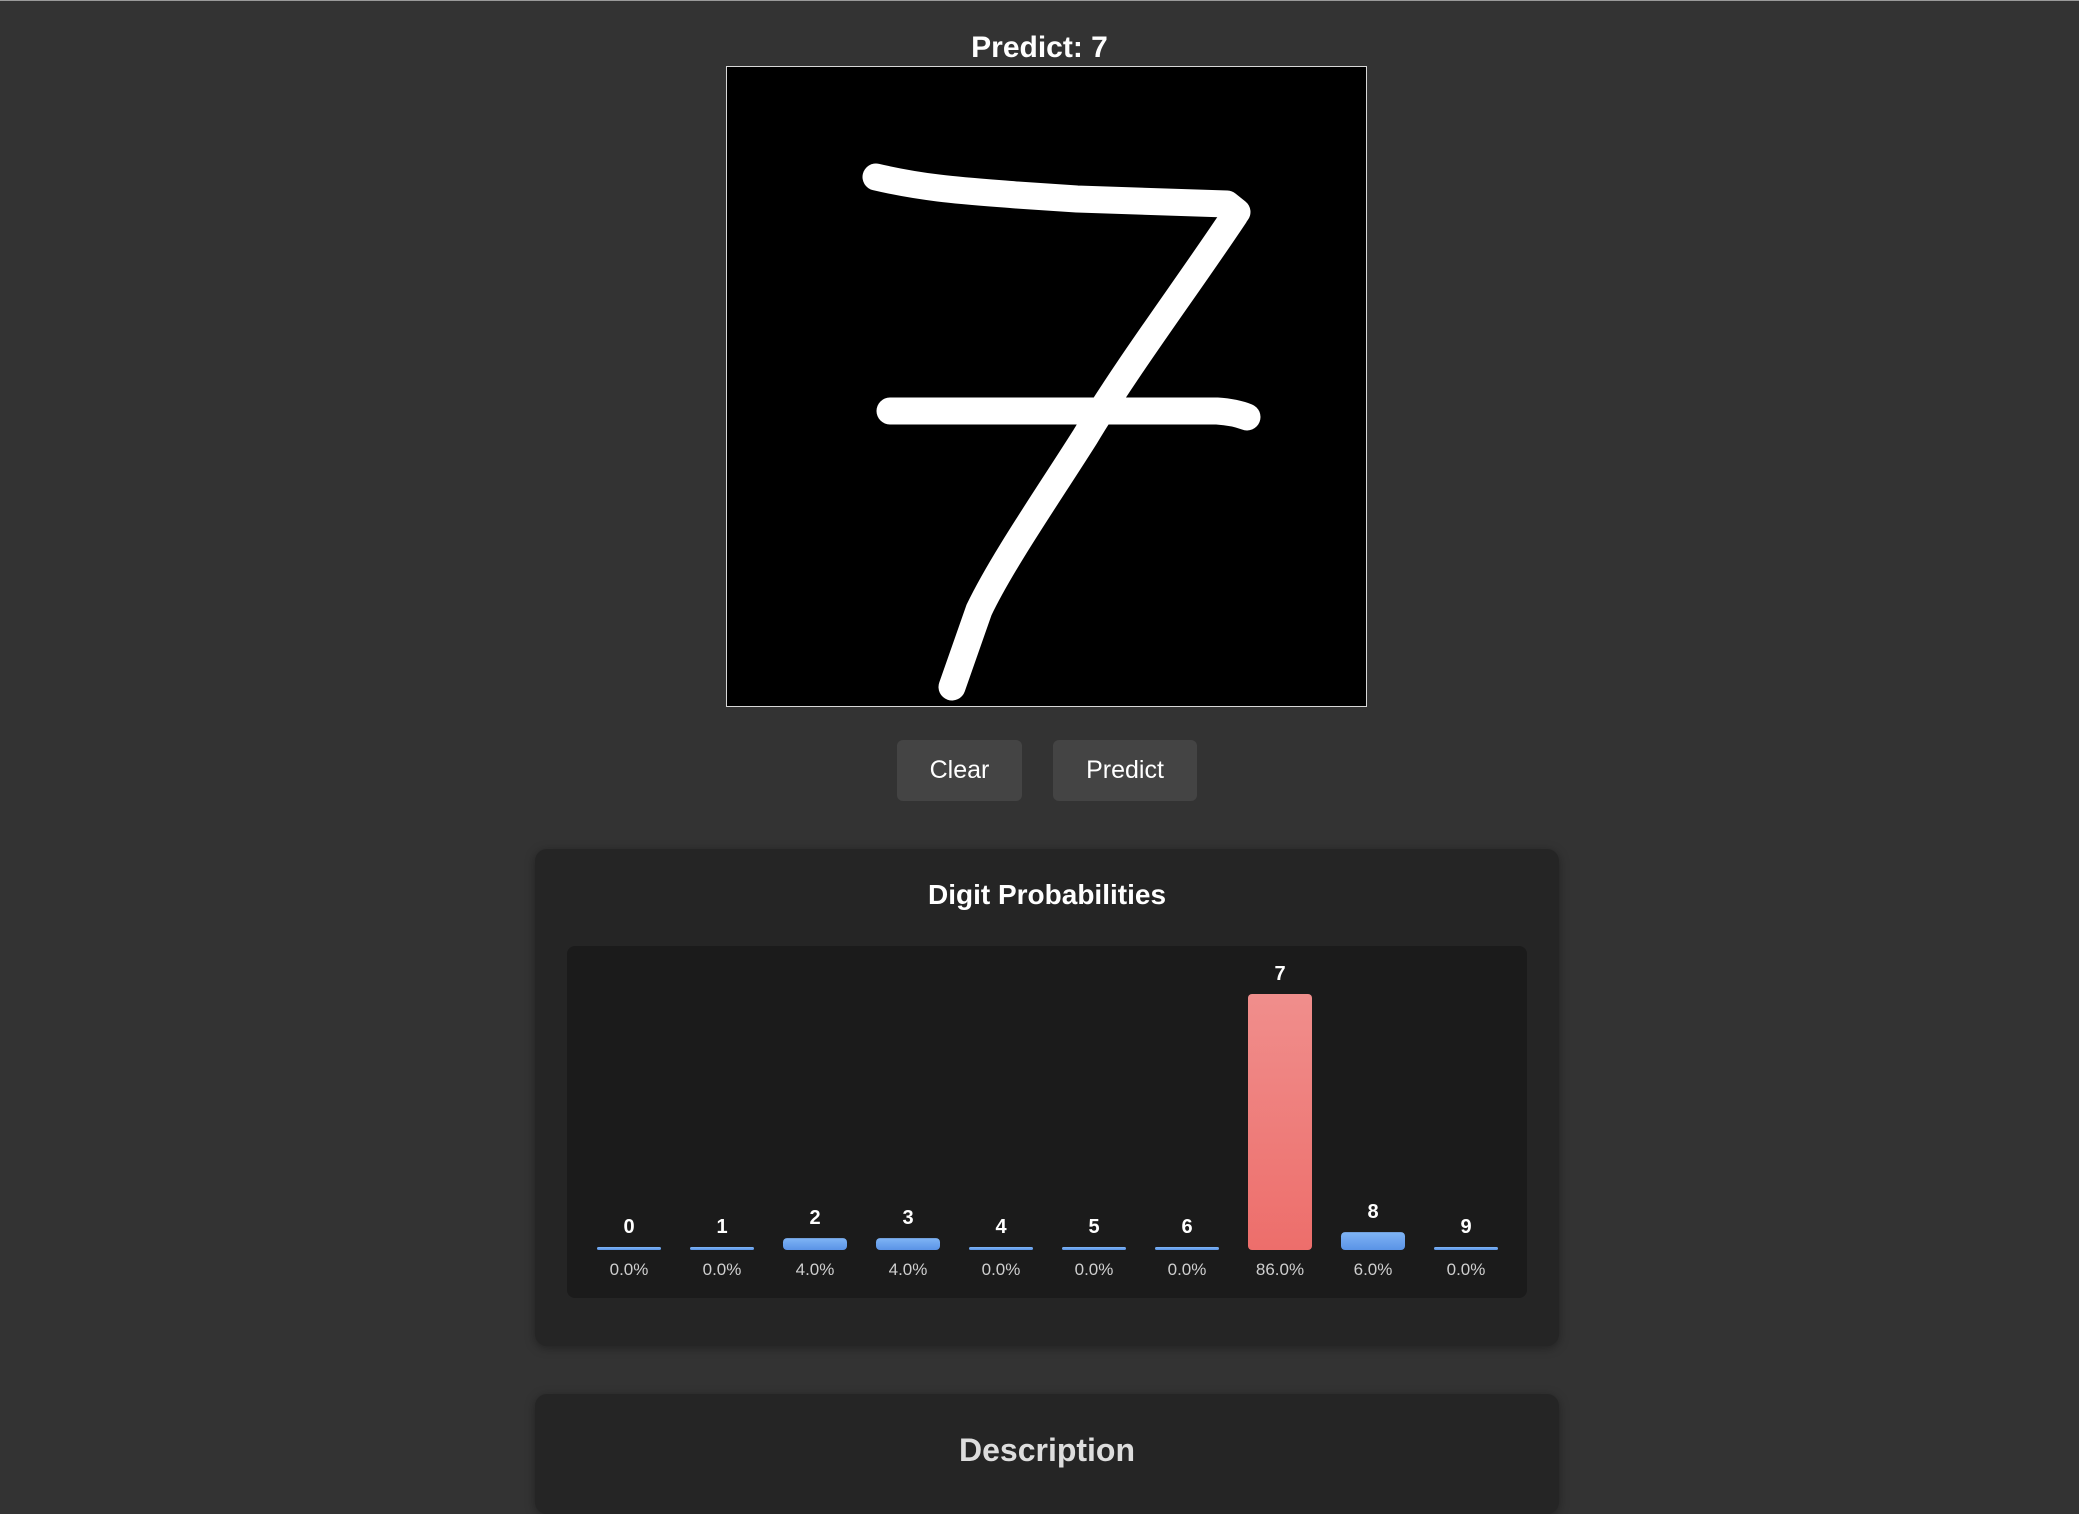  What do you see at coordinates (814, 1218) in the screenshot?
I see `digit-label-2: 2` at bounding box center [814, 1218].